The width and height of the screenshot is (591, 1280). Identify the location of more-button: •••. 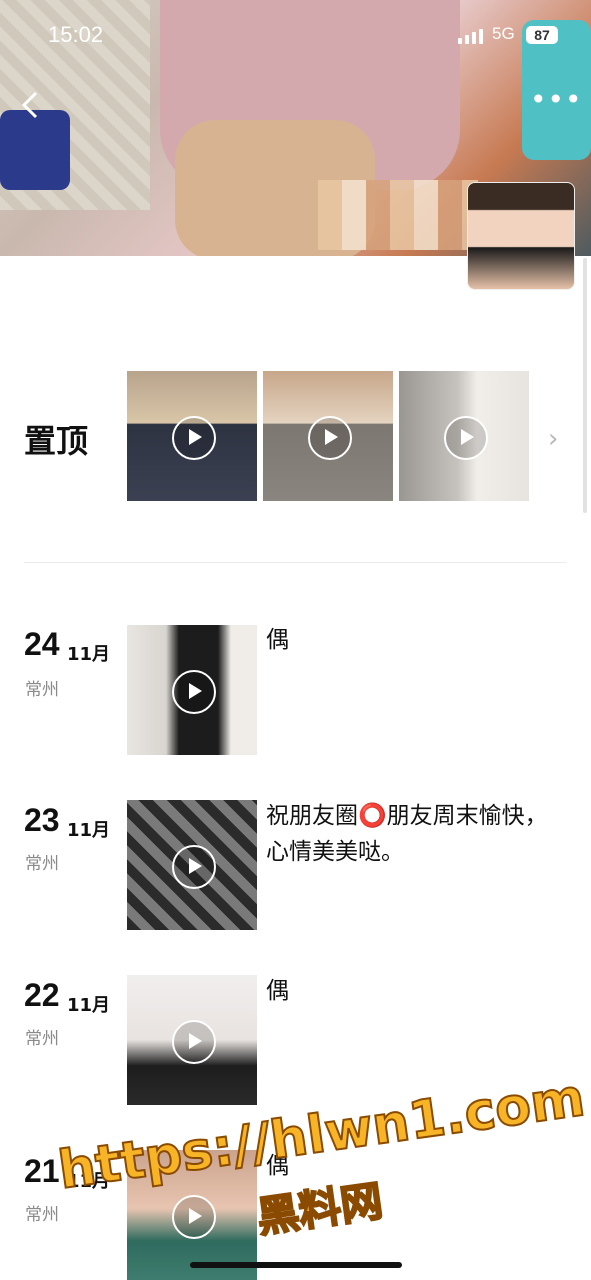
(556, 103).